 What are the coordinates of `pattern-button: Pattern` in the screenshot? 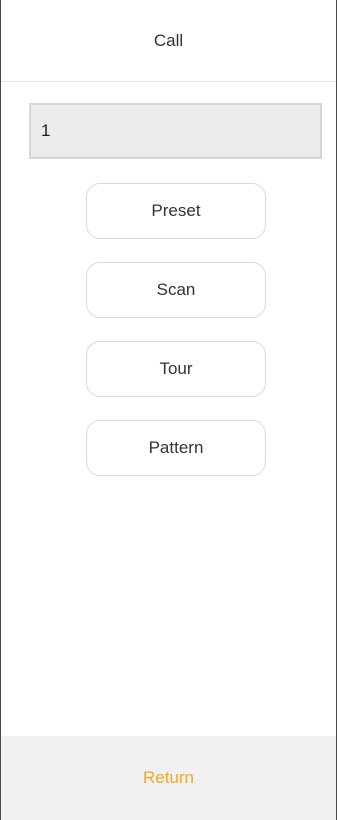 It's located at (176, 448).